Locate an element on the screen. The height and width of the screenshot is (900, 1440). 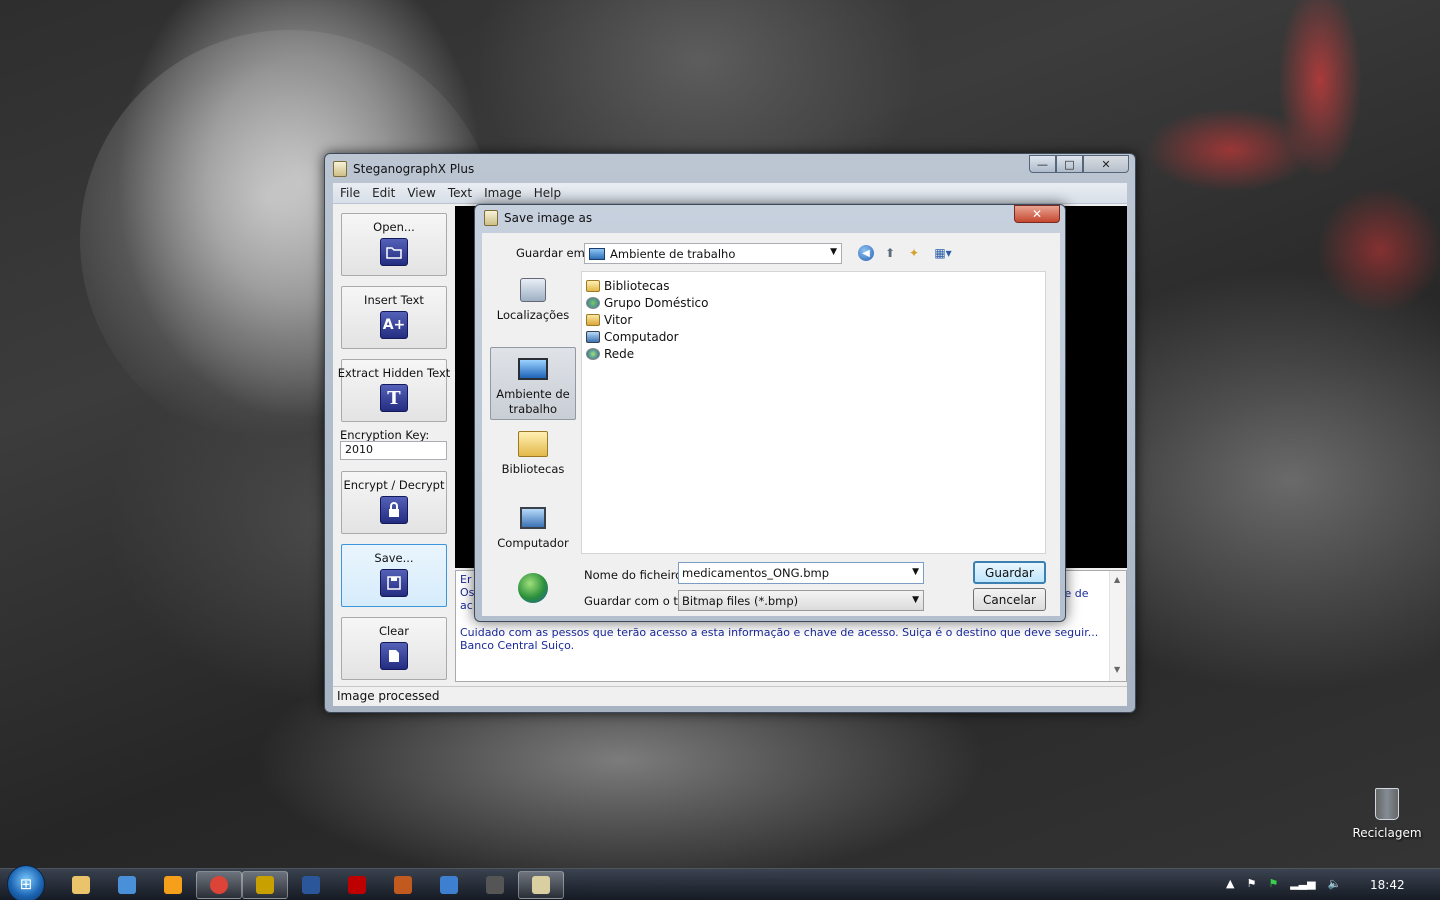
taskbar-app-media is located at coordinates (173, 885).